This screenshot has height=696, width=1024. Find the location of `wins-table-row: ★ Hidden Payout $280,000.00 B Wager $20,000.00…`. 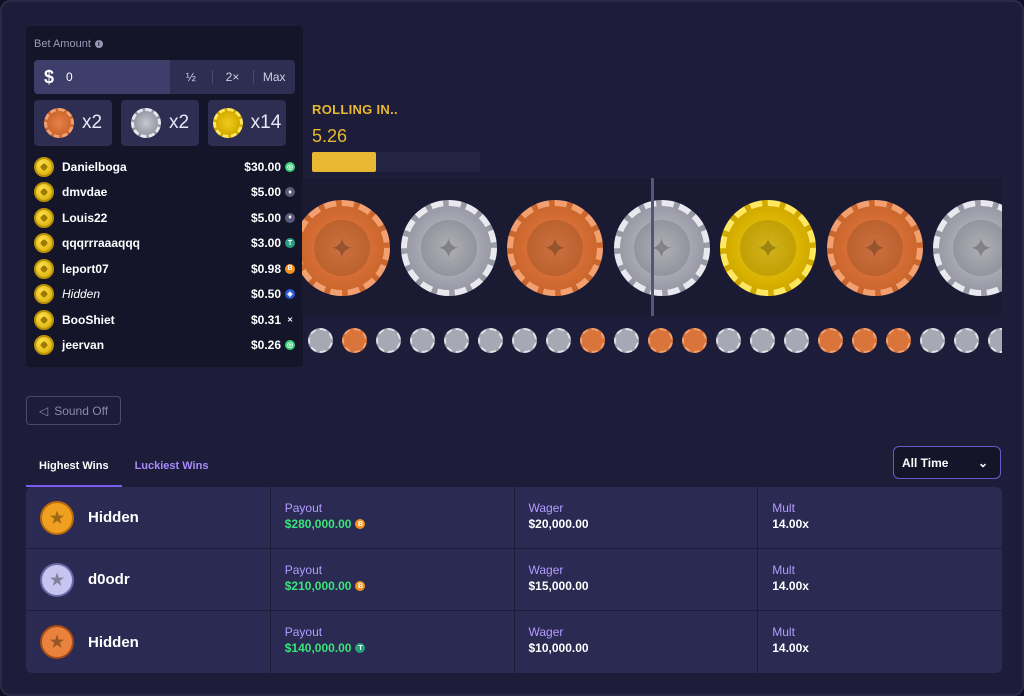

wins-table-row: ★ Hidden Payout $280,000.00 B Wager $20,000.00… is located at coordinates (514, 518).